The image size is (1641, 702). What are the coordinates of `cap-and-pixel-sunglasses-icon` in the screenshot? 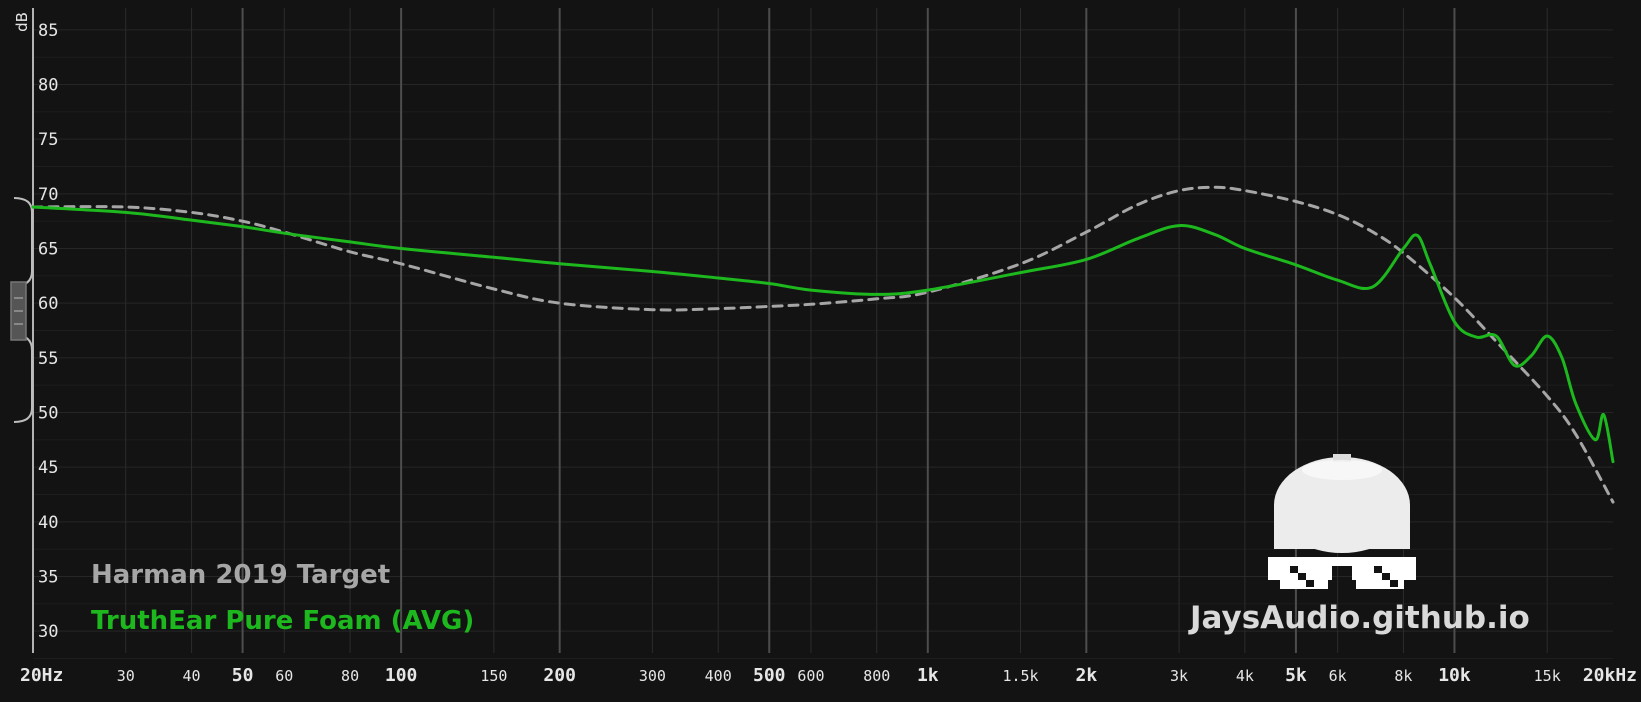 It's located at (1342, 521).